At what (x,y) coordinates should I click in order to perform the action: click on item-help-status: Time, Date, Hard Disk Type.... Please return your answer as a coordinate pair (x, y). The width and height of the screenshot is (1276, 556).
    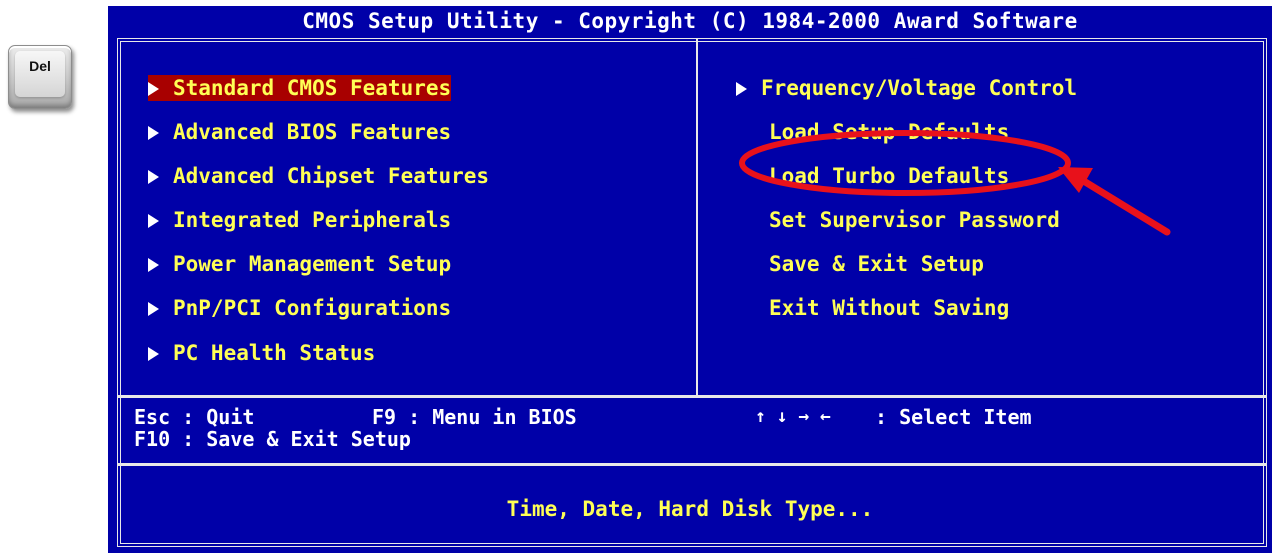
    Looking at the image, I should click on (690, 509).